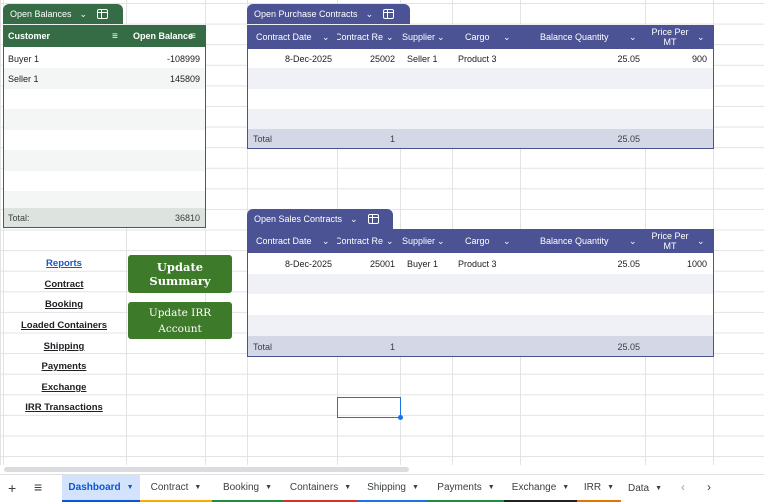  What do you see at coordinates (678, 59) in the screenshot?
I see `purchase-price-cell: 900` at bounding box center [678, 59].